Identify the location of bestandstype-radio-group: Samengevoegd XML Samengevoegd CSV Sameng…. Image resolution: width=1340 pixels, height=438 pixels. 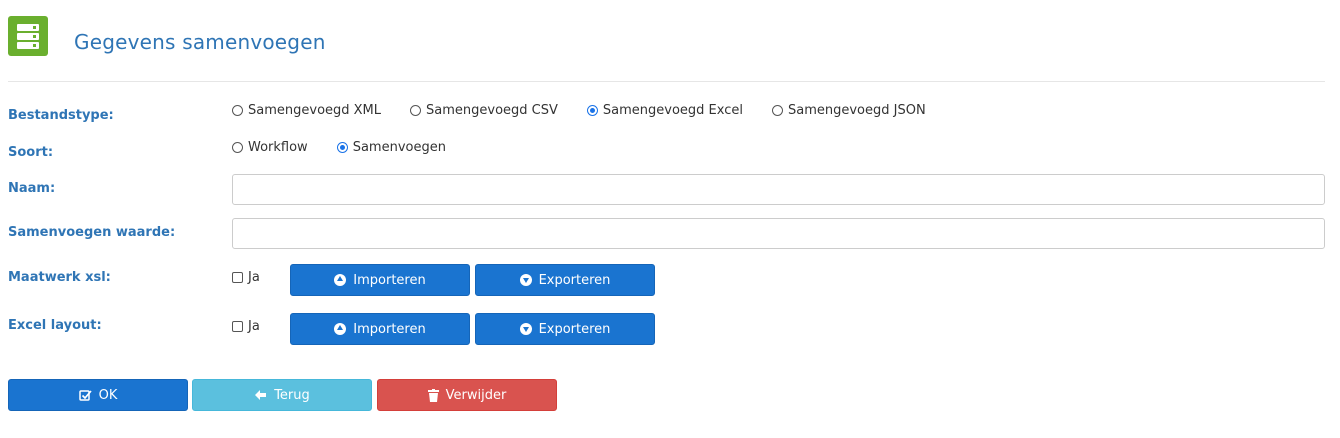
(593, 110).